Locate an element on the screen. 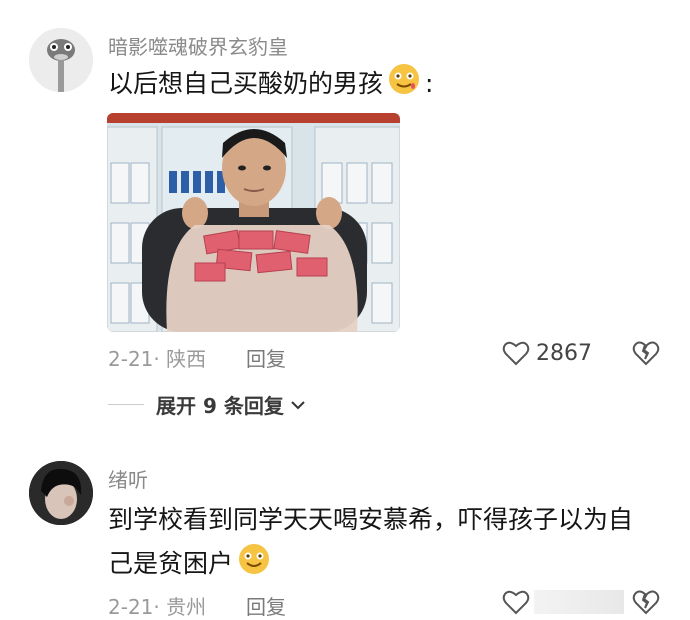 The width and height of the screenshot is (690, 620). comment-text-line-1: 到学校看到同学天天喝安慕希，吓得孩子以为自 is located at coordinates (371, 519).